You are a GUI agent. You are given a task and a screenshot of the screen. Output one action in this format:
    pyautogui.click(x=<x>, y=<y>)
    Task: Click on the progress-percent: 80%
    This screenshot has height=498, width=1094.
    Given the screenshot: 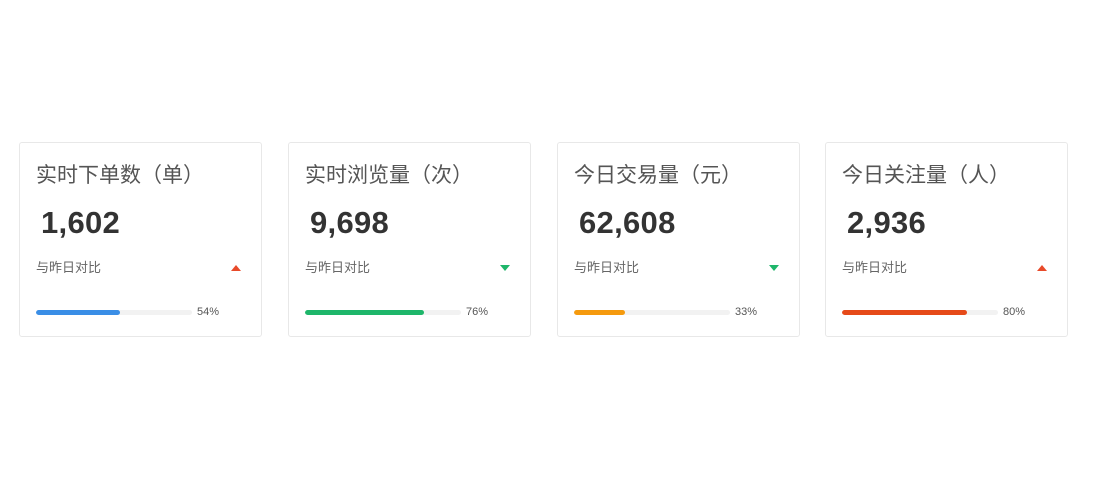 What is the action you would take?
    pyautogui.click(x=1014, y=312)
    